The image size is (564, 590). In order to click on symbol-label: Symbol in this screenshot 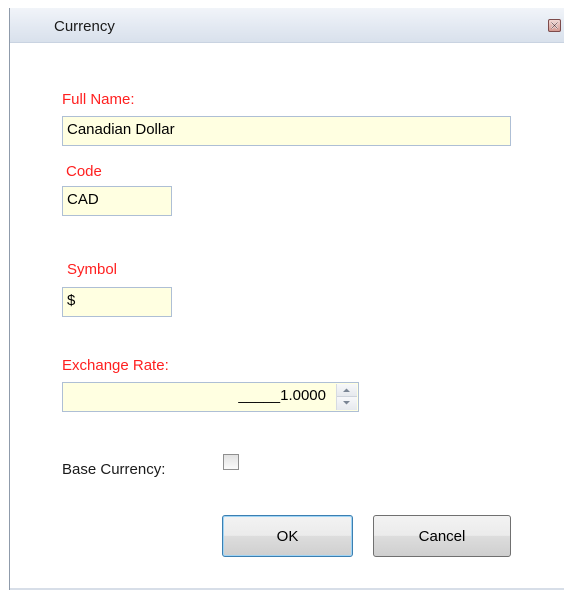, I will do `click(92, 269)`.